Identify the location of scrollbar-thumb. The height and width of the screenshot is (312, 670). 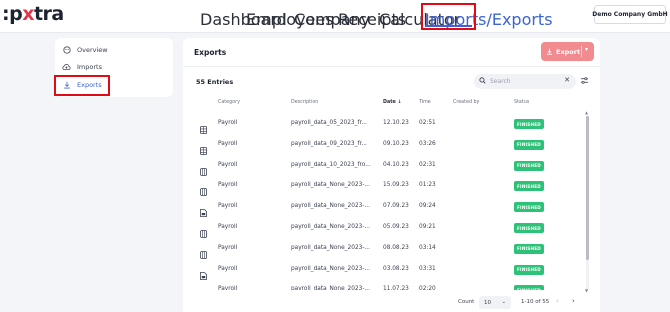
(587, 188).